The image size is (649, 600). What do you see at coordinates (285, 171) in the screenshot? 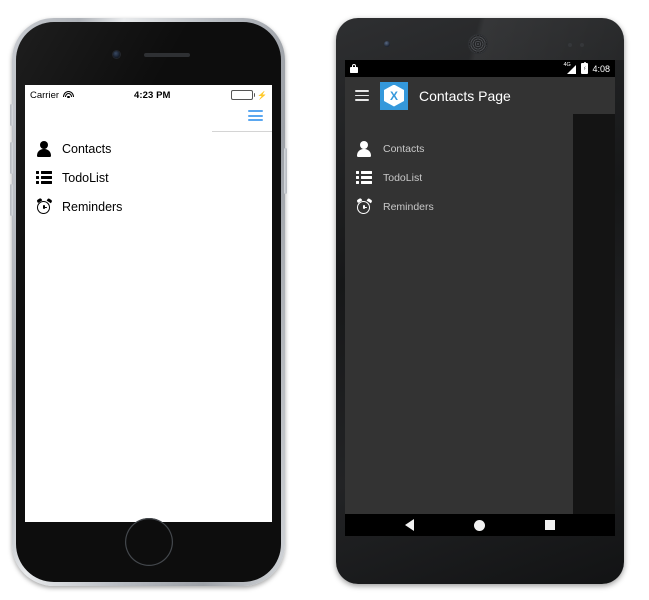
I see `iphone-power-button` at bounding box center [285, 171].